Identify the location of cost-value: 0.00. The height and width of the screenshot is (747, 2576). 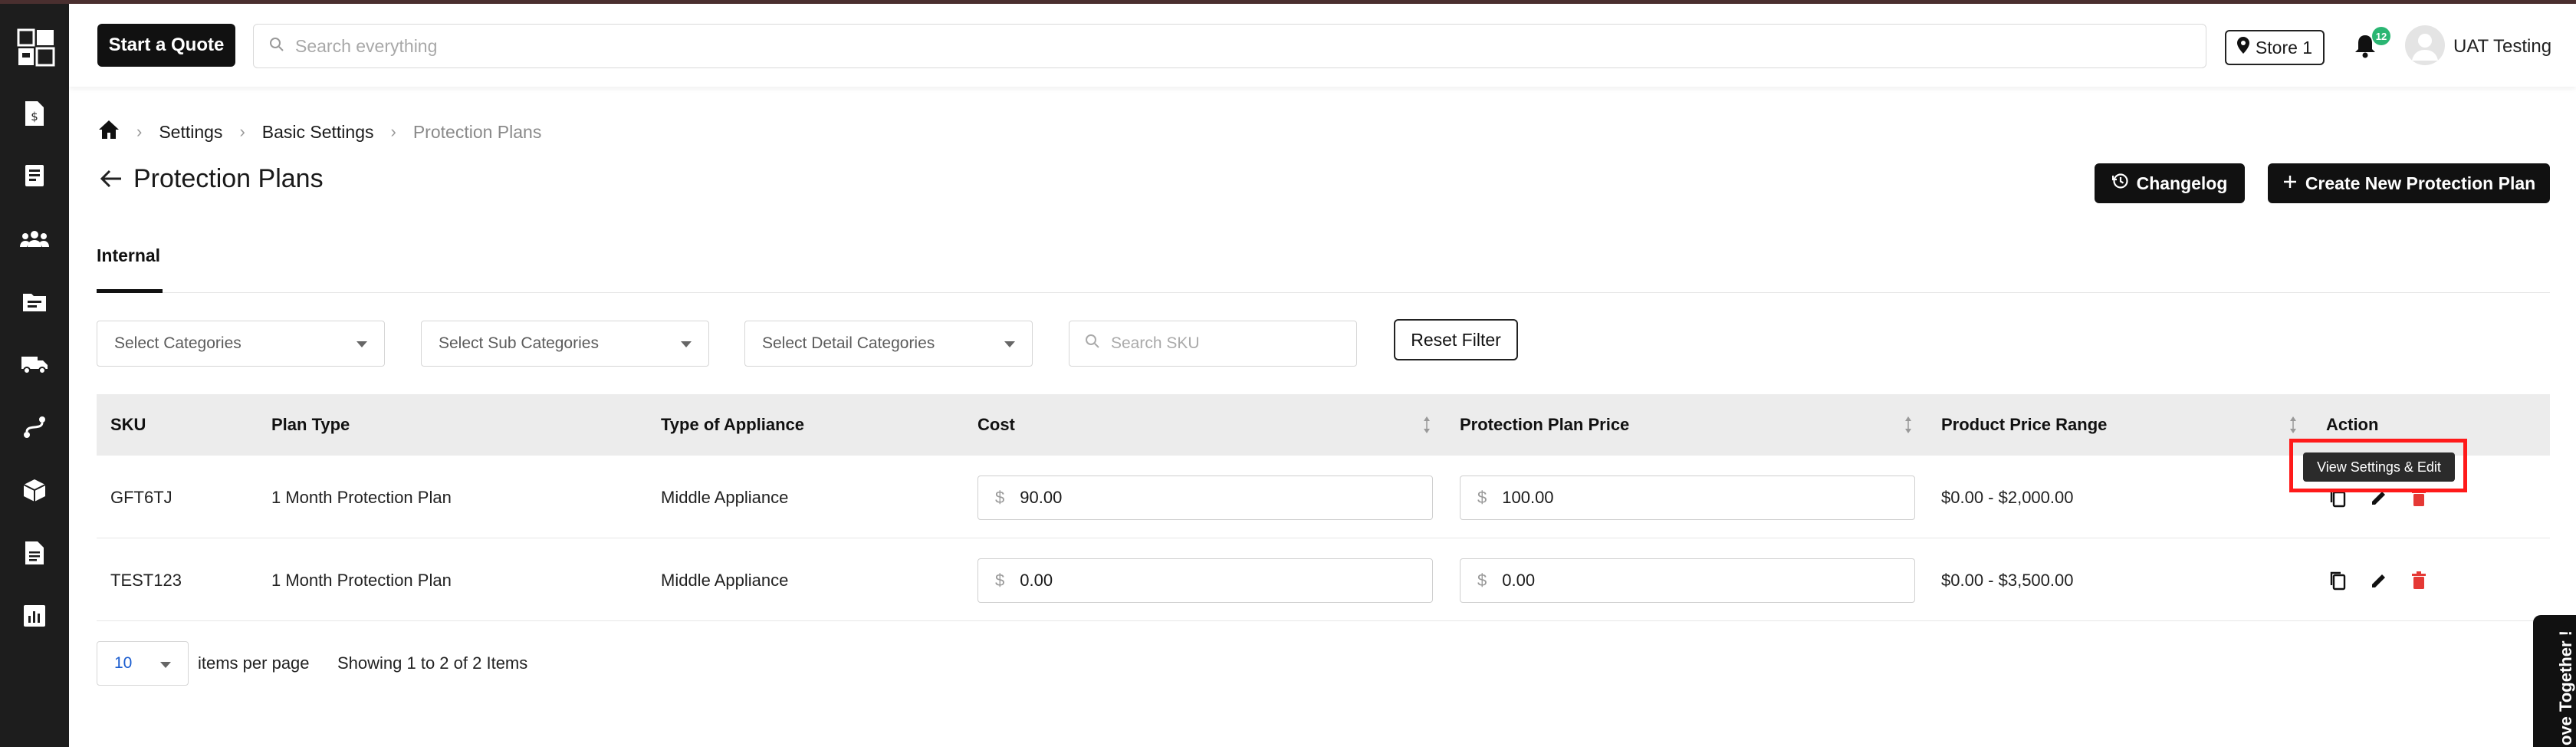
(1037, 580).